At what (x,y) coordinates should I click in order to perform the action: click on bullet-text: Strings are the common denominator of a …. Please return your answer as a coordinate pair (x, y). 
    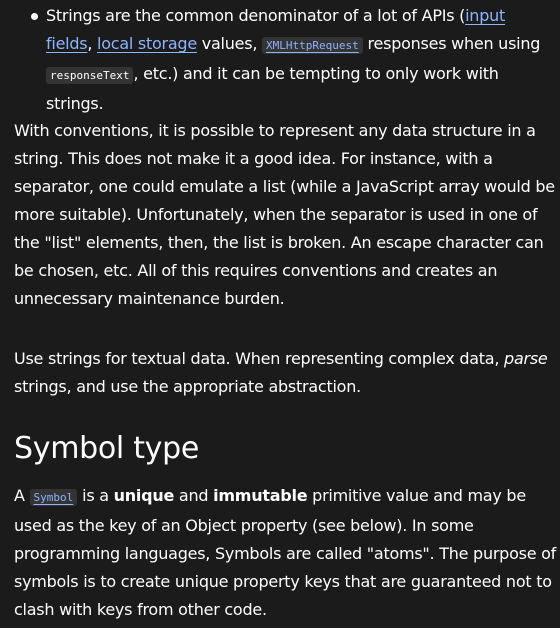
    Looking at the image, I should click on (256, 15).